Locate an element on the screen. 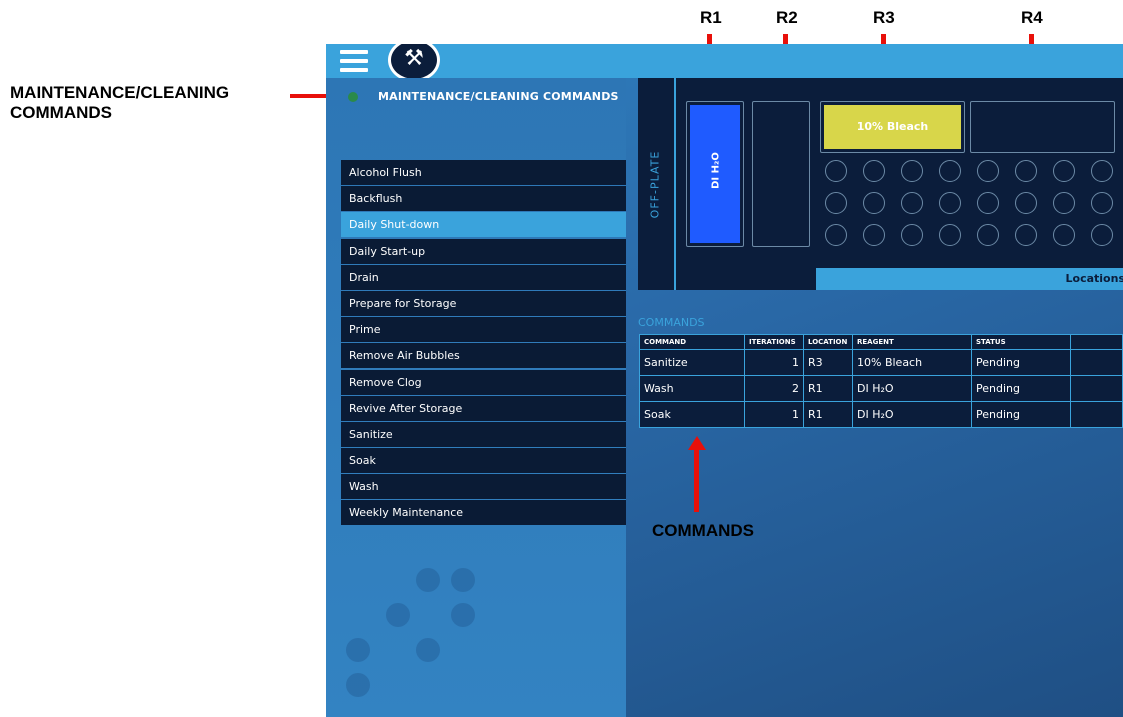  reservoir-r1-label: DI H₂O is located at coordinates (716, 170).